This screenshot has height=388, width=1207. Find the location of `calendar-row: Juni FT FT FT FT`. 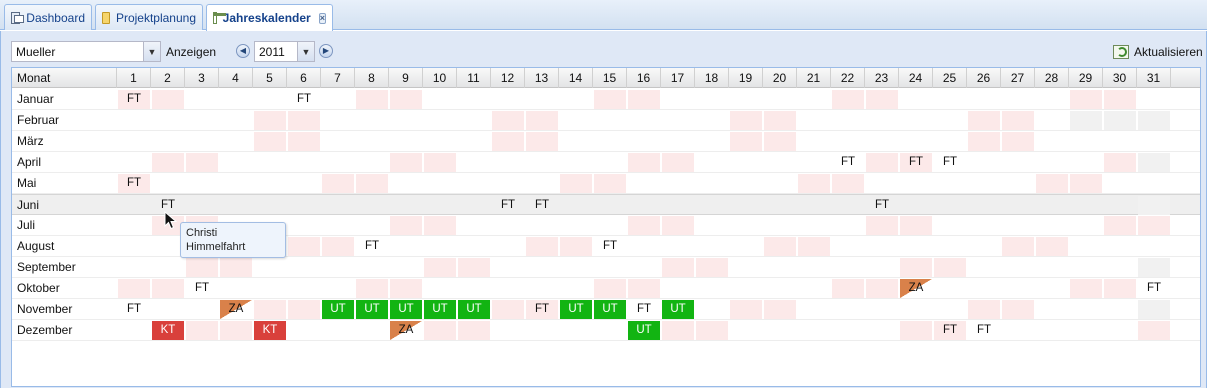

calendar-row: Juni FT FT FT FT is located at coordinates (606, 204).